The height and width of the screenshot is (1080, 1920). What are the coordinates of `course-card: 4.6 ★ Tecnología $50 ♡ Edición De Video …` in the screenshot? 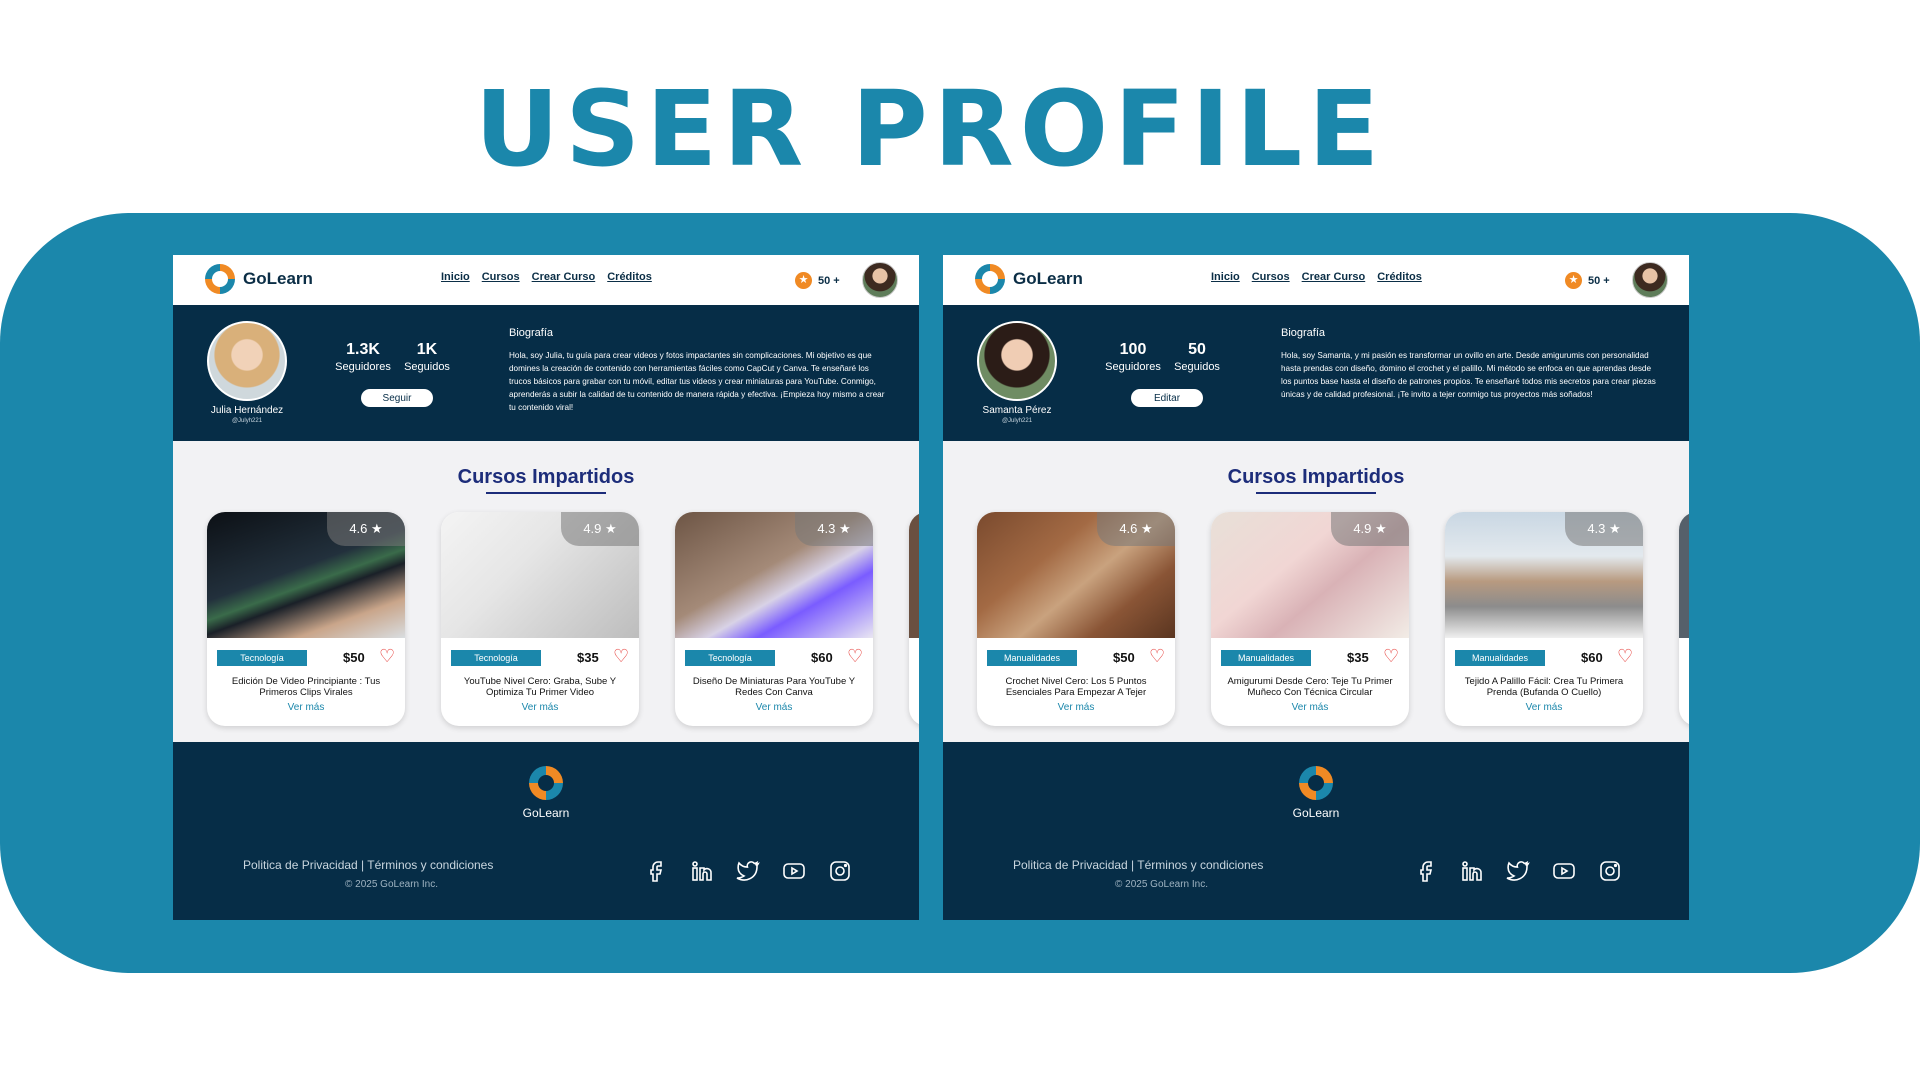 It's located at (306, 619).